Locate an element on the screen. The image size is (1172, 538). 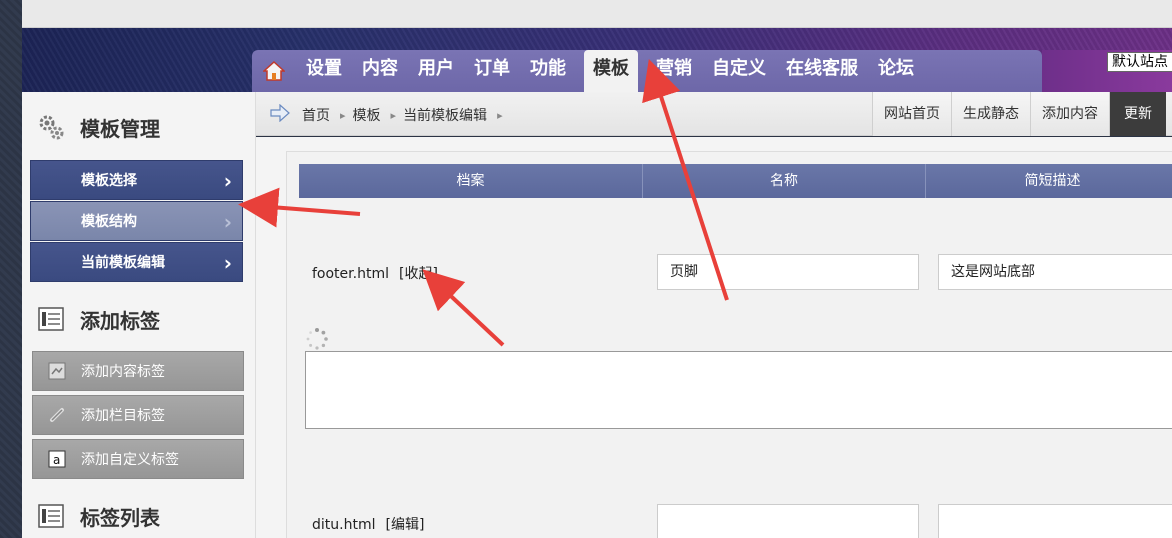
nav-marketing: 营销 is located at coordinates (674, 71).